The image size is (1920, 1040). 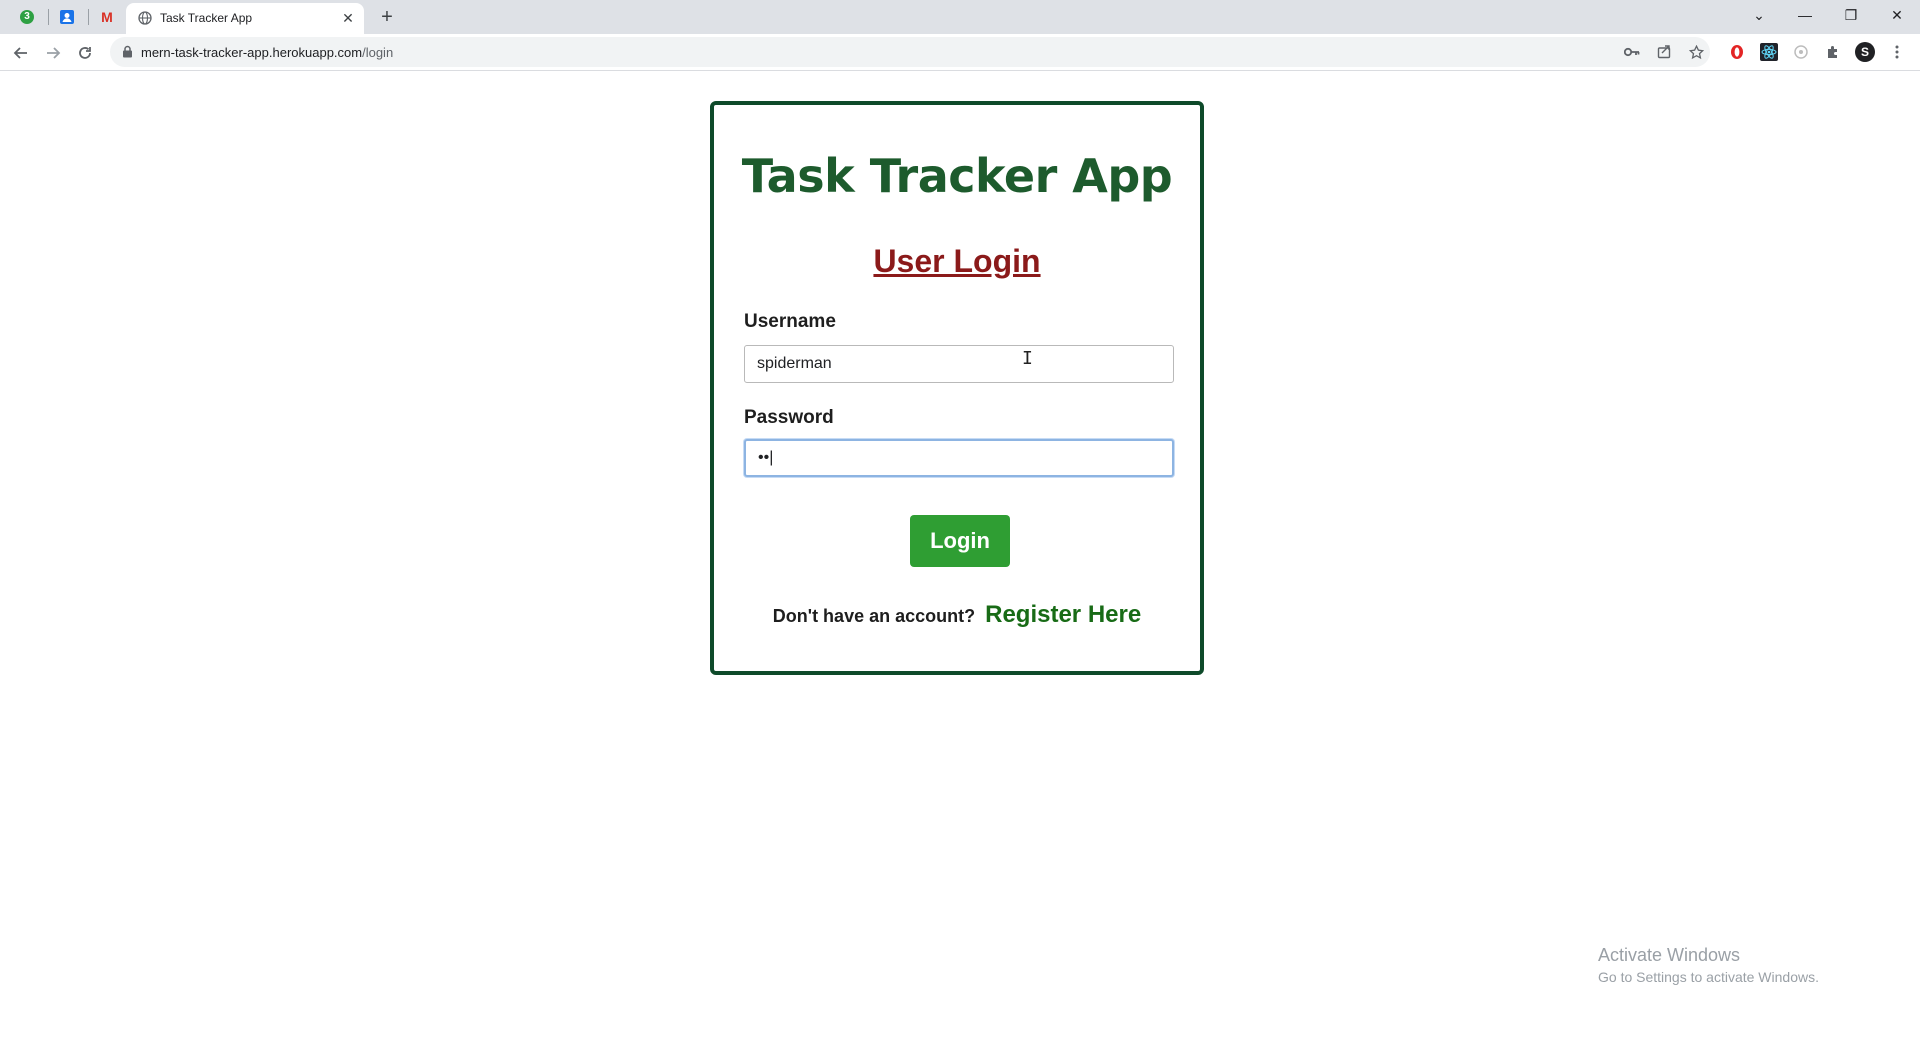 What do you see at coordinates (1769, 52) in the screenshot?
I see `react-devtools-icon` at bounding box center [1769, 52].